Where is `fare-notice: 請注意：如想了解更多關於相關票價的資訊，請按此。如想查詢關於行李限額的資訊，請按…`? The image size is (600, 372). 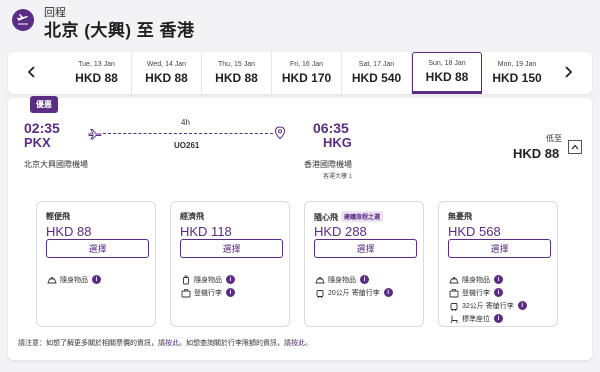
fare-notice: 請注意：如想了解更多關於相關票價的資訊，請按此。如想查詢關於行李限額的資訊，請按… is located at coordinates (165, 343).